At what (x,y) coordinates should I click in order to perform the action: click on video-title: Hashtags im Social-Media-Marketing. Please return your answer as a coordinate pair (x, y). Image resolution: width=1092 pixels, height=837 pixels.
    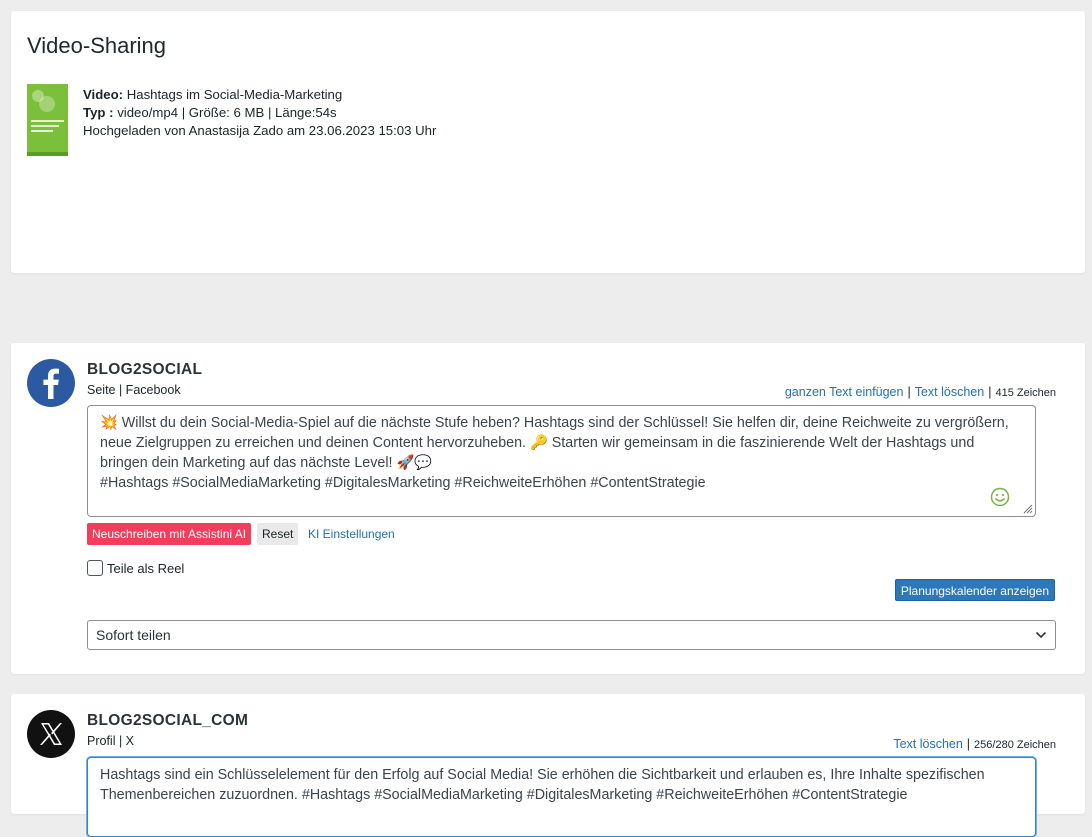
    Looking at the image, I should click on (234, 94).